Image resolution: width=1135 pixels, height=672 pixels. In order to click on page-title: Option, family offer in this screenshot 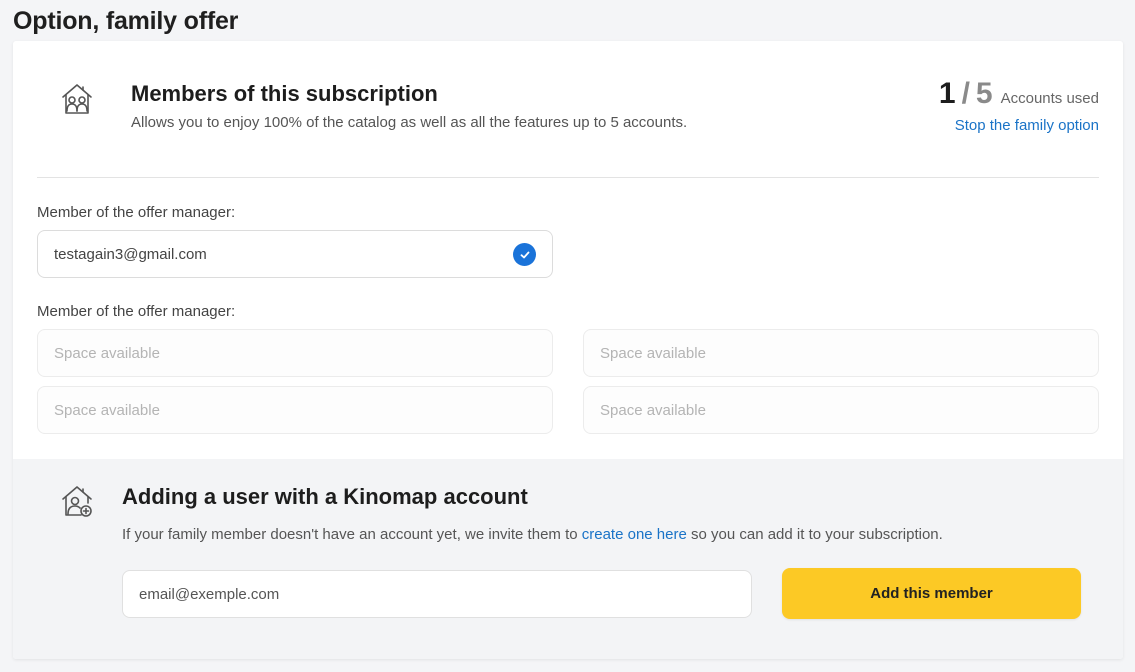, I will do `click(126, 21)`.